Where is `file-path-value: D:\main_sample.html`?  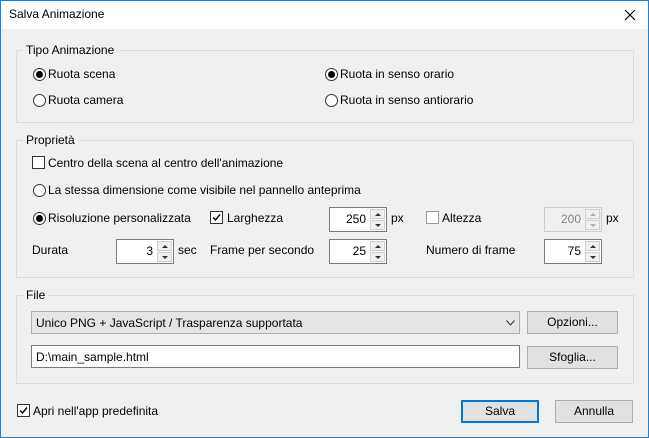 file-path-value: D:\main_sample.html is located at coordinates (92, 357).